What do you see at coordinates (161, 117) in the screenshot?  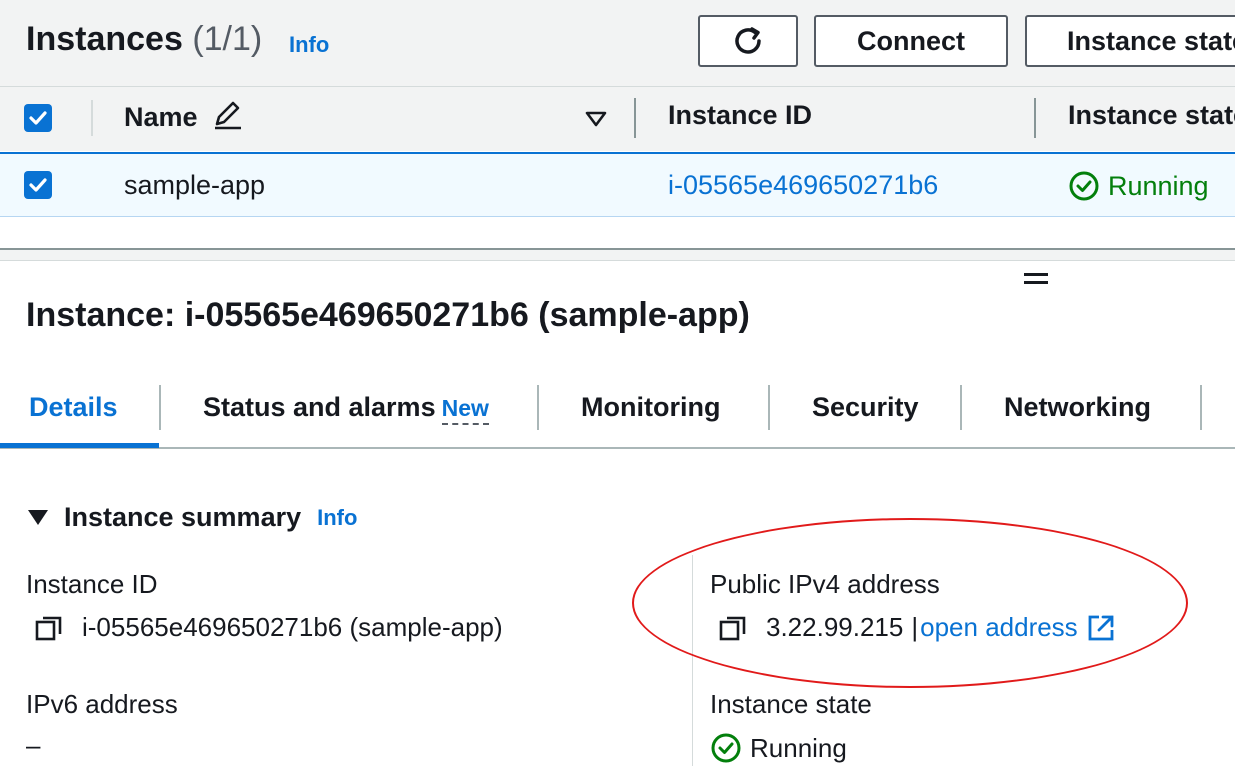 I see `column-header-name-label: Name` at bounding box center [161, 117].